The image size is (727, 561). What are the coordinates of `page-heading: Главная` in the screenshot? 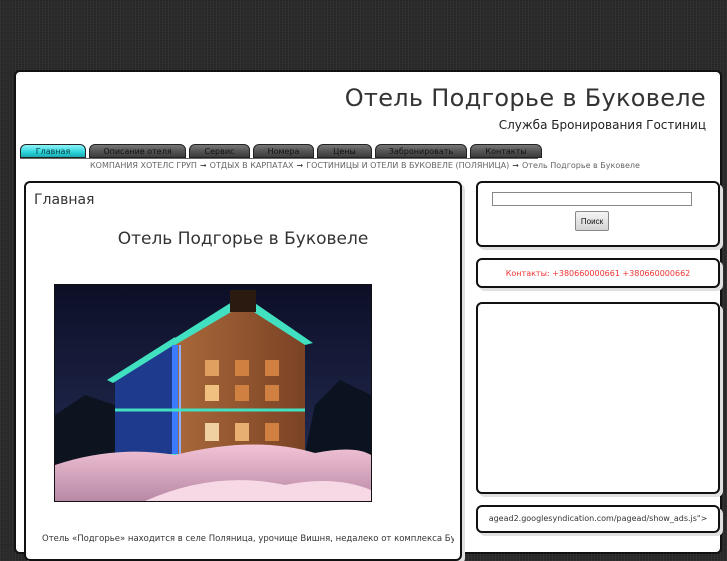 It's located at (64, 200).